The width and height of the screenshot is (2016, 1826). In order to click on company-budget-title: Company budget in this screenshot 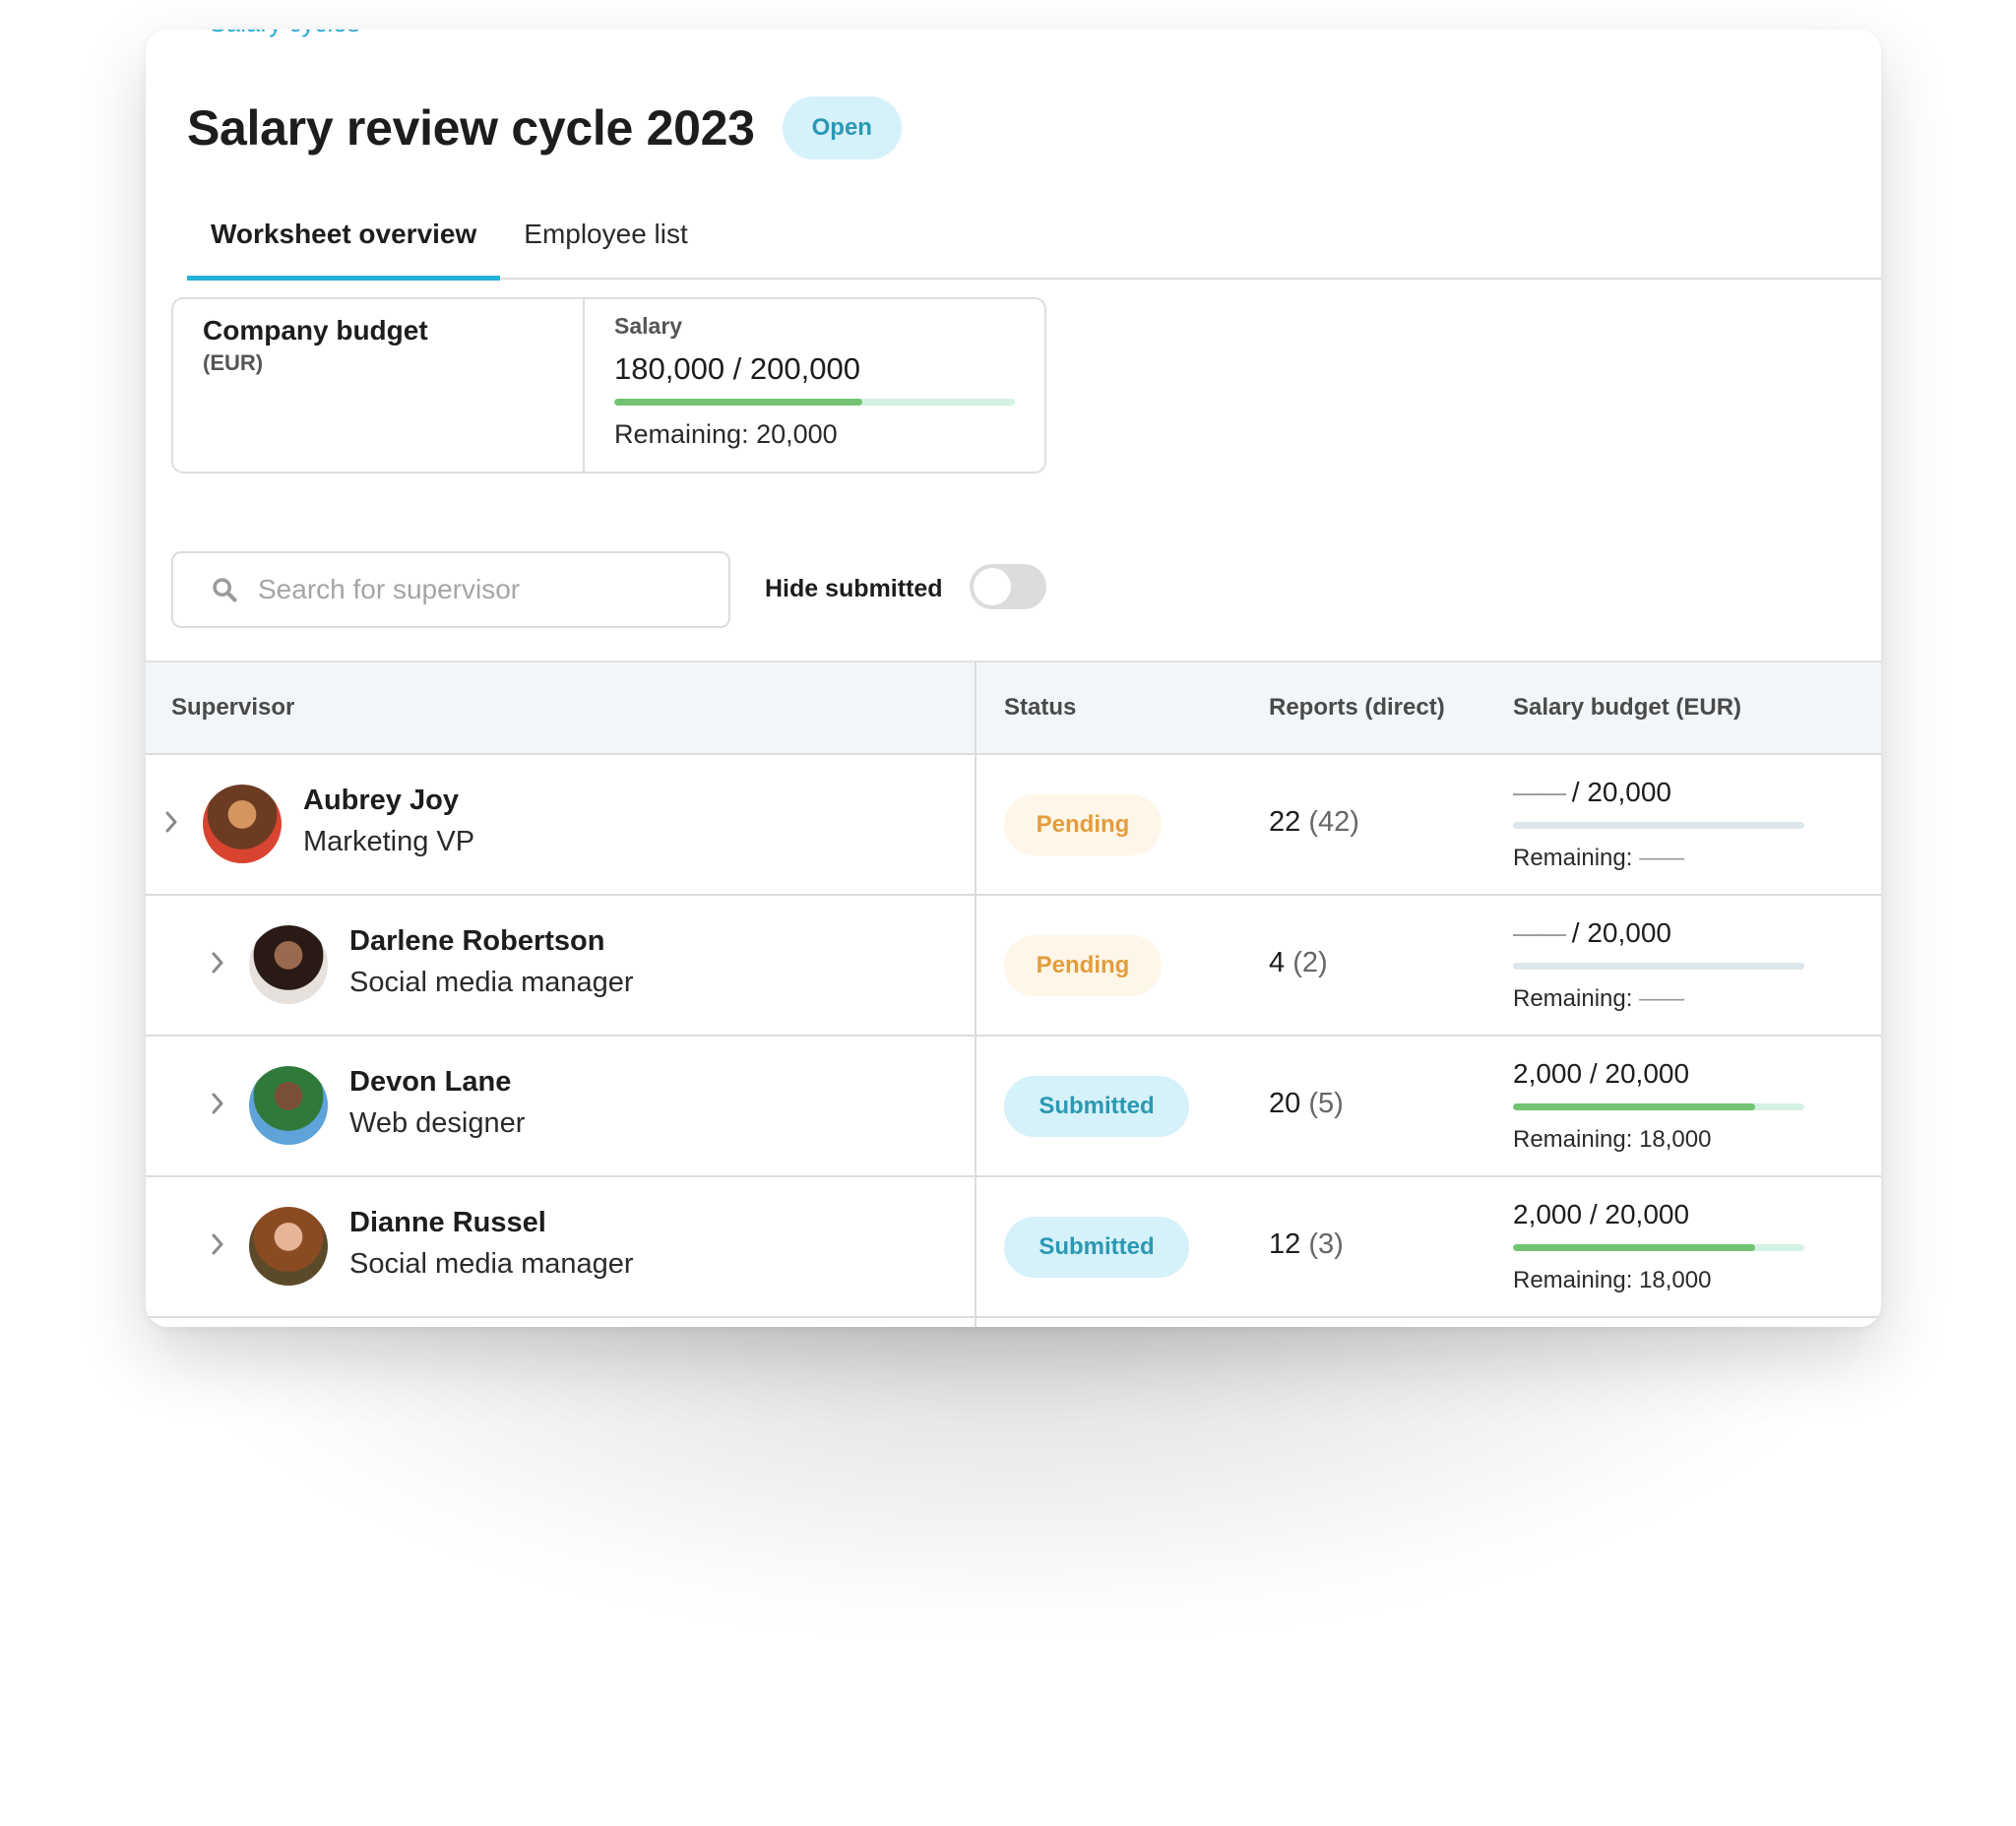, I will do `click(315, 330)`.